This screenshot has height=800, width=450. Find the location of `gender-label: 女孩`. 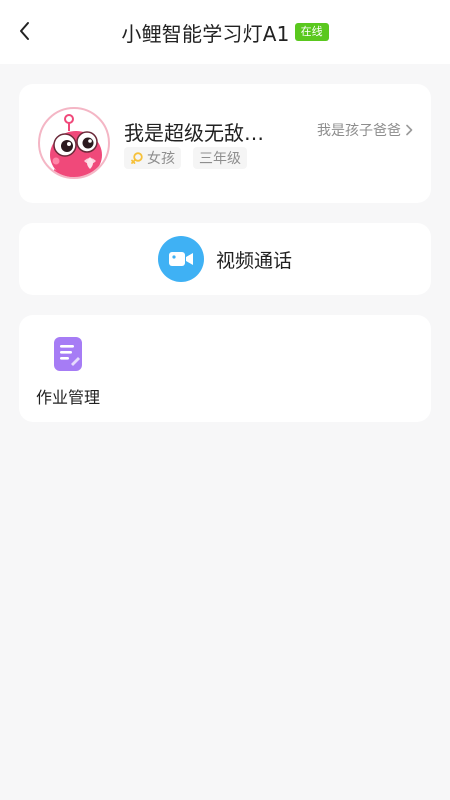

gender-label: 女孩 is located at coordinates (161, 159).